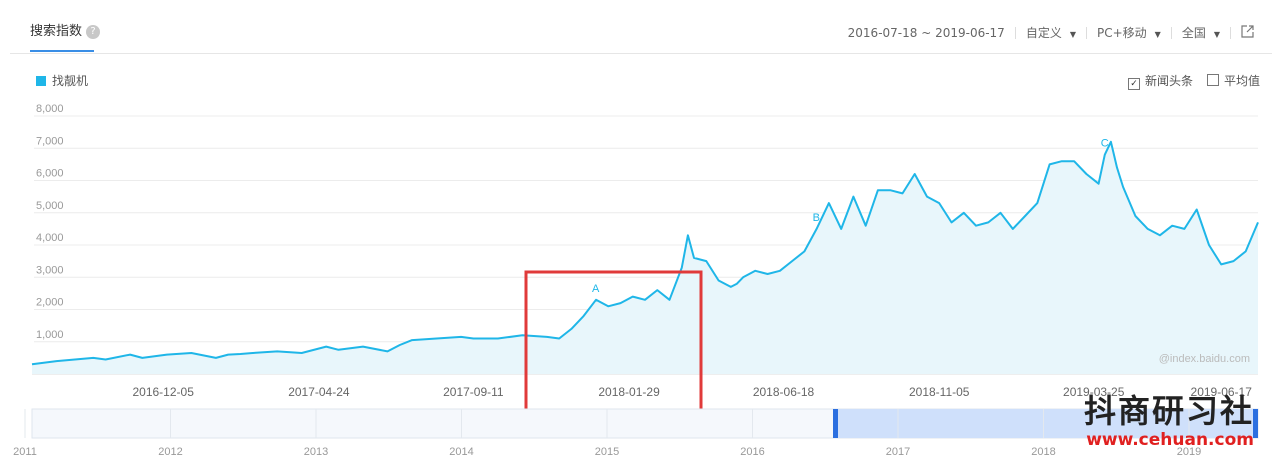 The width and height of the screenshot is (1280, 468). What do you see at coordinates (319, 392) in the screenshot?
I see `x-tick-label: 2017-04-24` at bounding box center [319, 392].